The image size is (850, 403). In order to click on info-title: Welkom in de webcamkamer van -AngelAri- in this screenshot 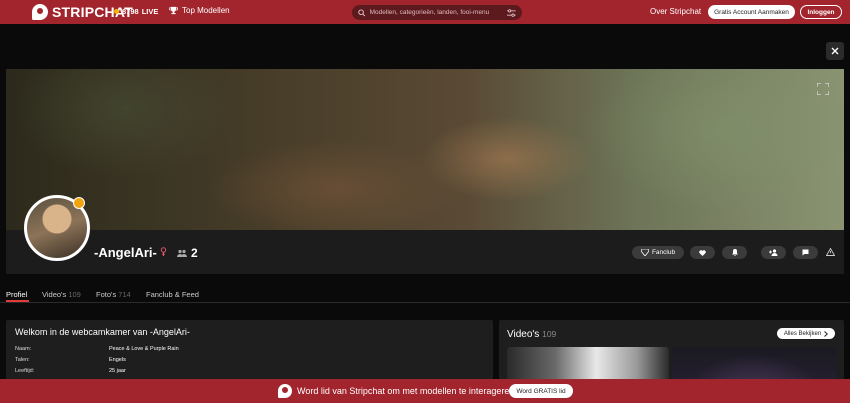, I will do `click(102, 332)`.